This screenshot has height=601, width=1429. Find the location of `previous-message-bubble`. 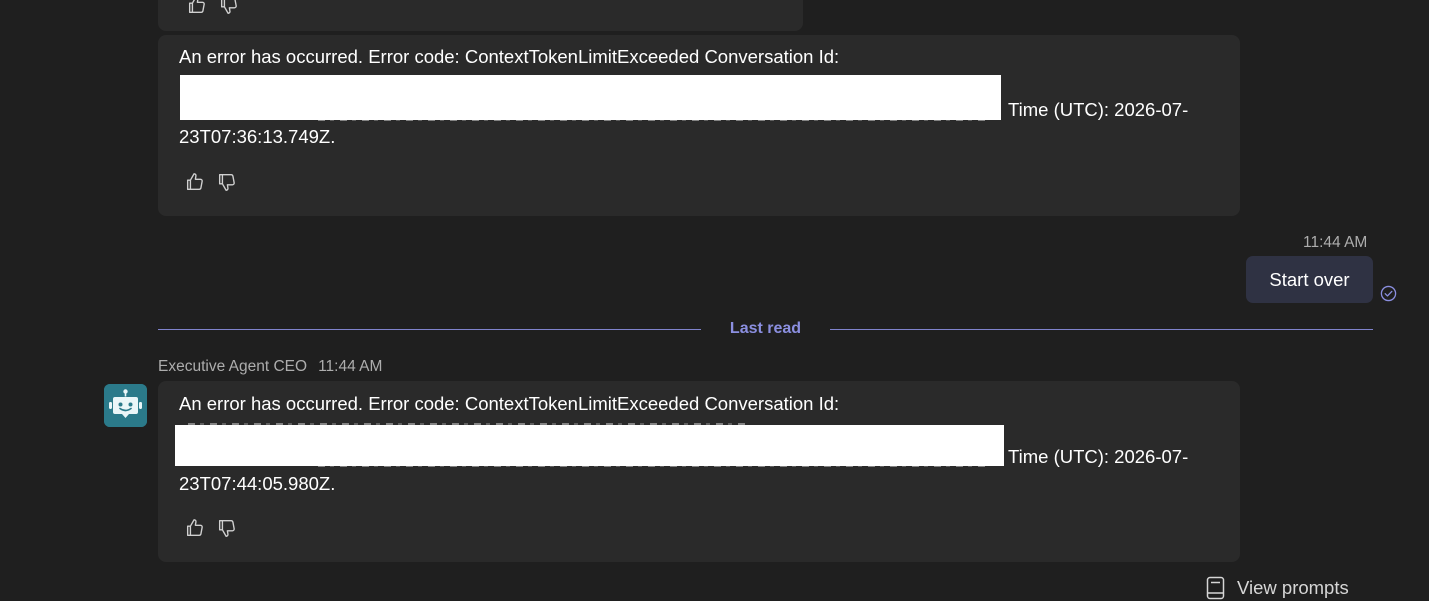

previous-message-bubble is located at coordinates (480, 15).